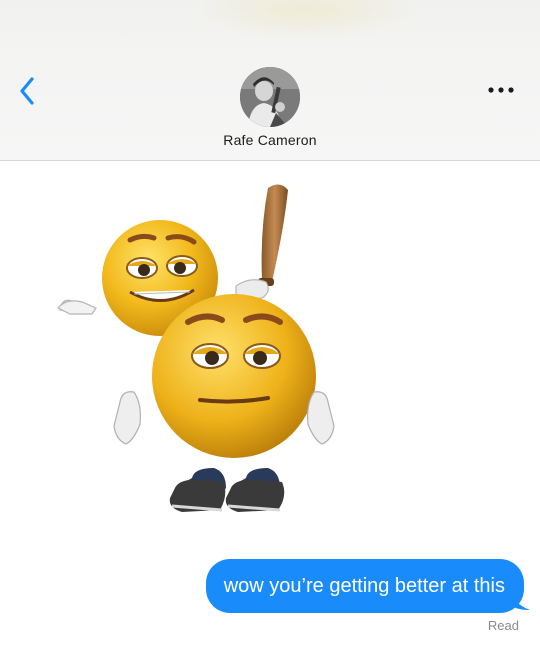 This screenshot has width=540, height=651. I want to click on chevron-left-icon, so click(27, 91).